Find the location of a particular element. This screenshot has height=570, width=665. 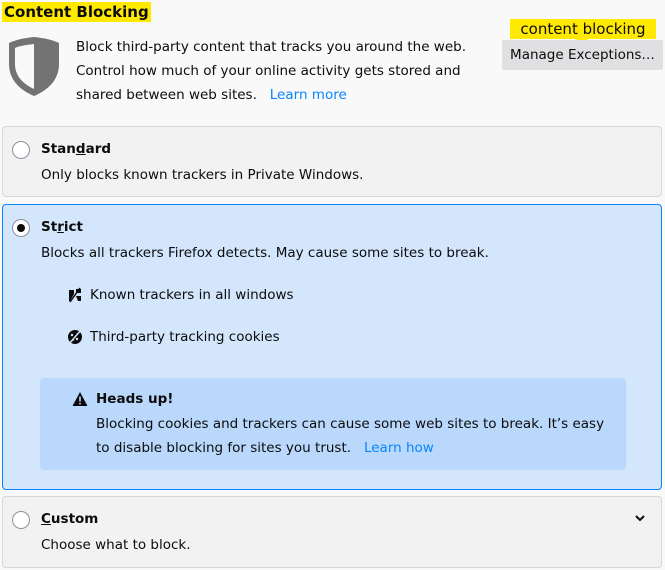

section-title: Content Blocking is located at coordinates (76, 12).